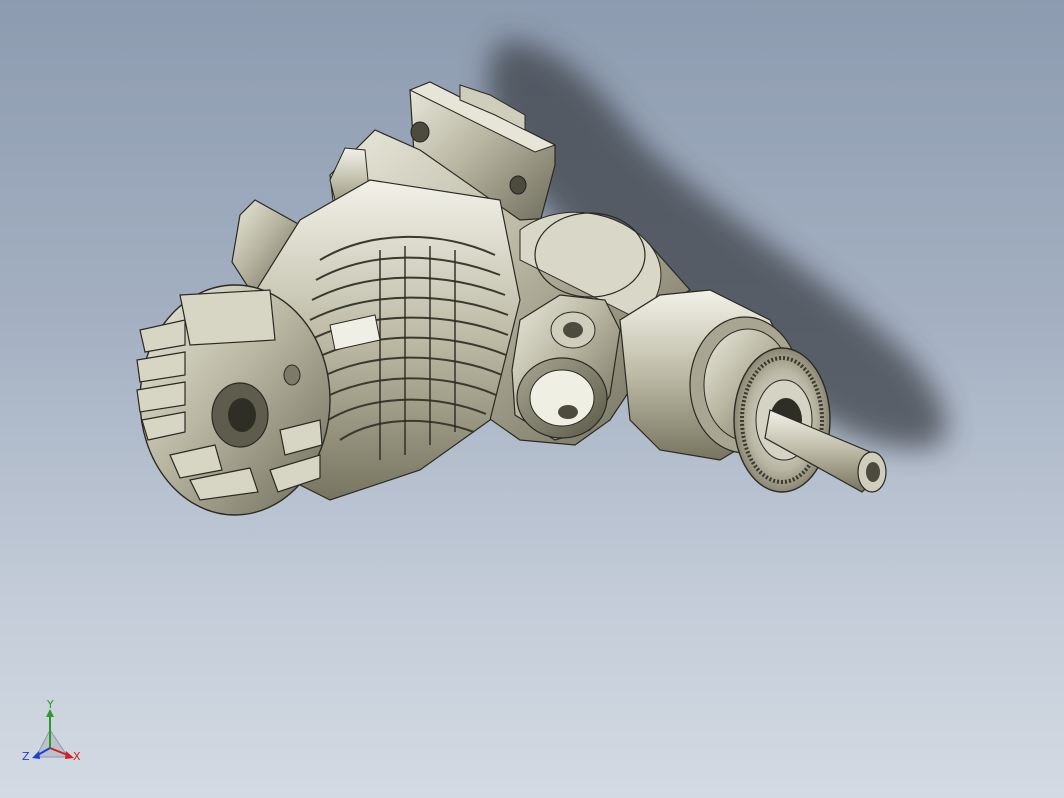 The width and height of the screenshot is (1064, 798). What do you see at coordinates (51, 731) in the screenshot?
I see `axis-triad: Y X Z` at bounding box center [51, 731].